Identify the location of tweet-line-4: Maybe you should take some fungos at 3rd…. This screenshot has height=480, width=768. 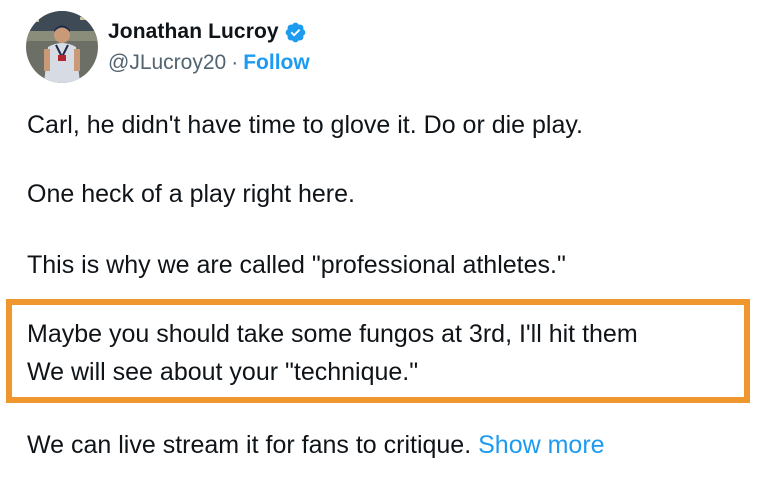
(332, 334).